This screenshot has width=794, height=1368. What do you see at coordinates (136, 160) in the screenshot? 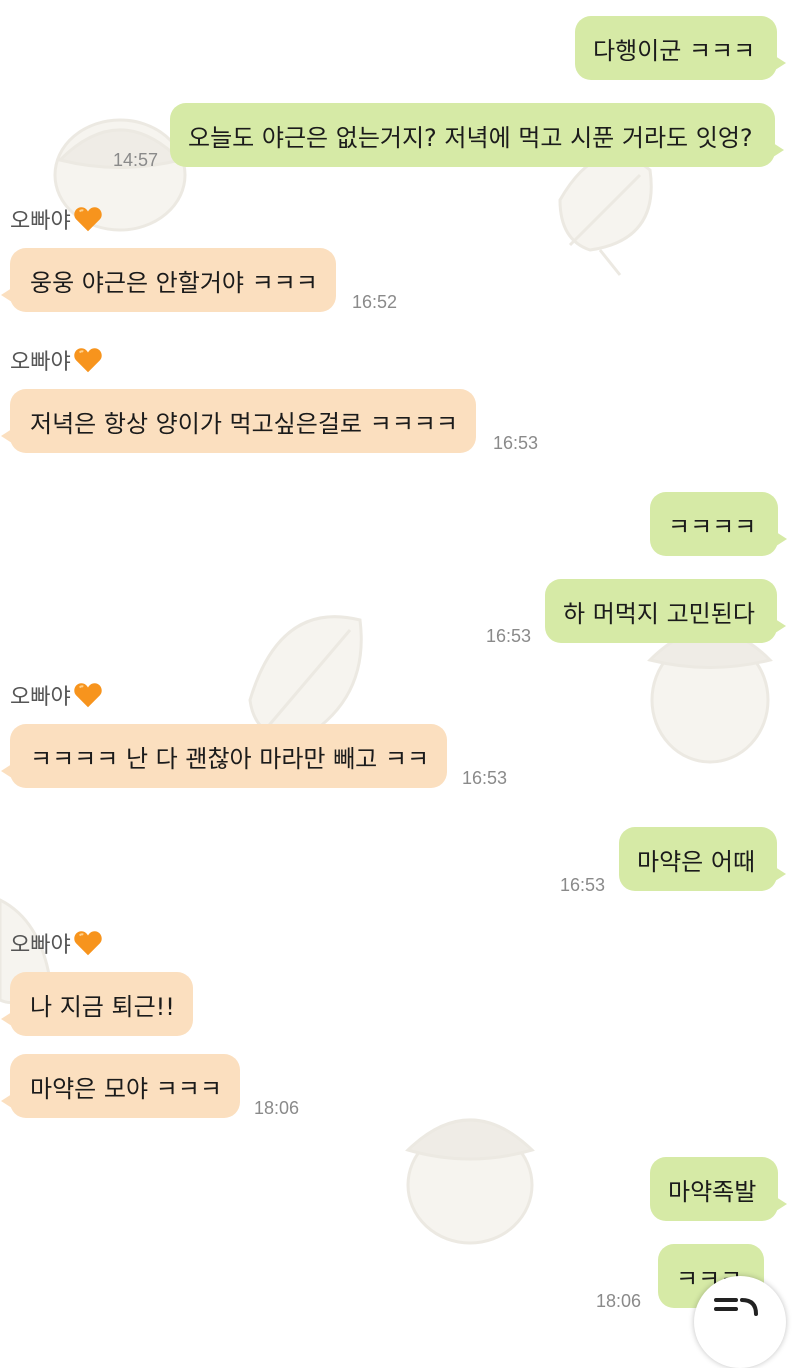
I see `message-timestamp: 14:57` at bounding box center [136, 160].